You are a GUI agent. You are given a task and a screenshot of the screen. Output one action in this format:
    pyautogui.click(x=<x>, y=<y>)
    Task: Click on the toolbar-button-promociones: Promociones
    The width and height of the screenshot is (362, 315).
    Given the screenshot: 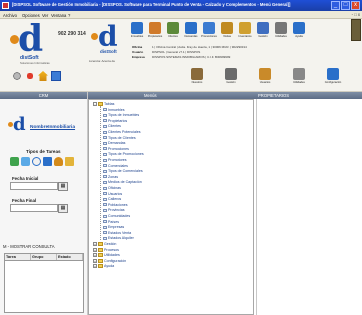 What is the action you would take?
    pyautogui.click(x=209, y=32)
    